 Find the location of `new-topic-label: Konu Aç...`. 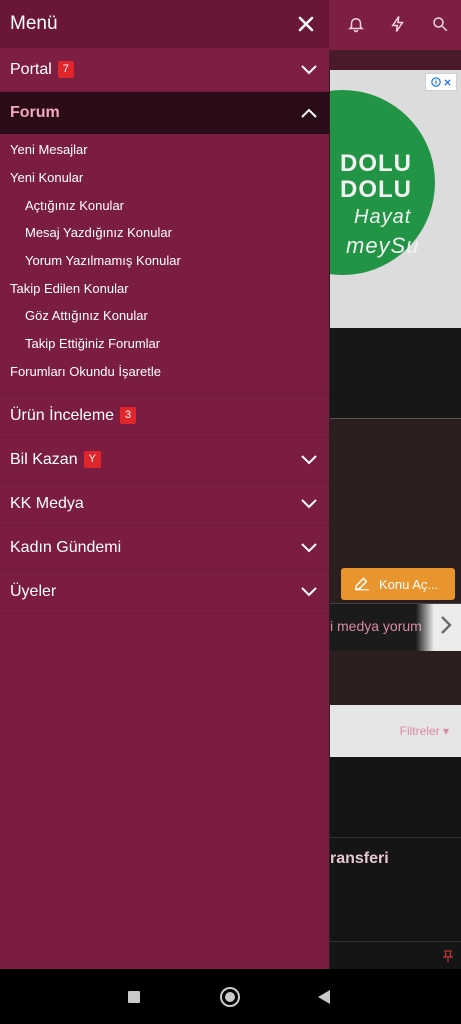

new-topic-label: Konu Aç... is located at coordinates (409, 584).